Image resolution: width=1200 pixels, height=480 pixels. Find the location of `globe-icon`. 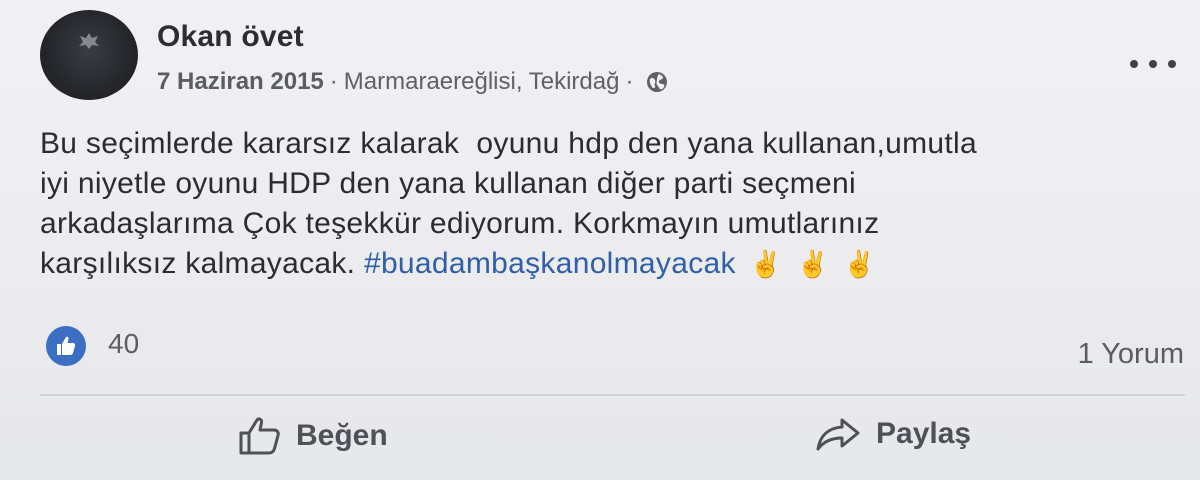

globe-icon is located at coordinates (657, 82).